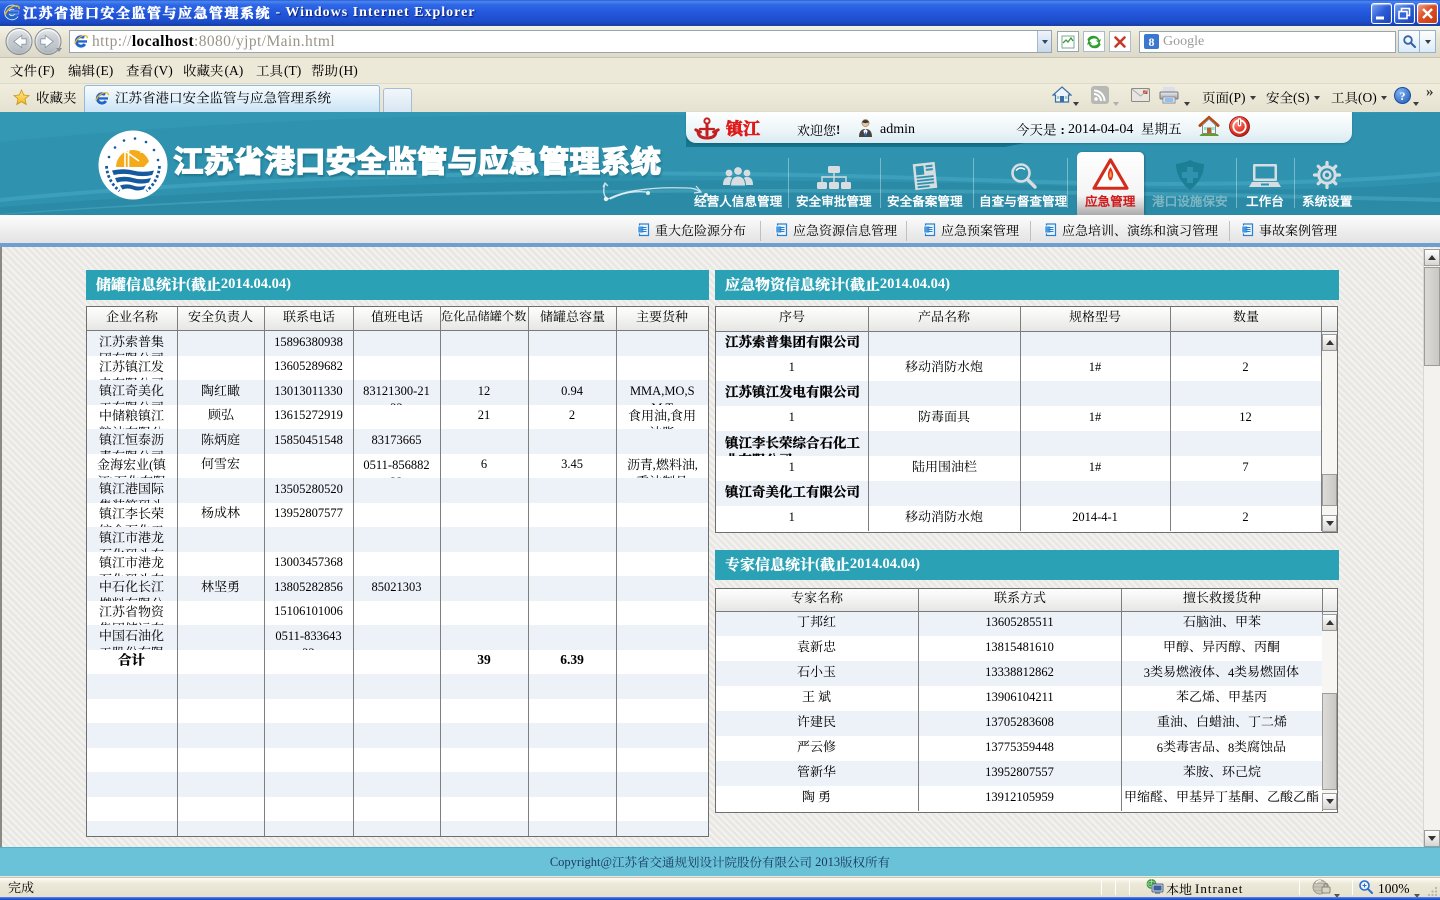 The height and width of the screenshot is (900, 1440). I want to click on svg-text: 8, so click(1152, 42).